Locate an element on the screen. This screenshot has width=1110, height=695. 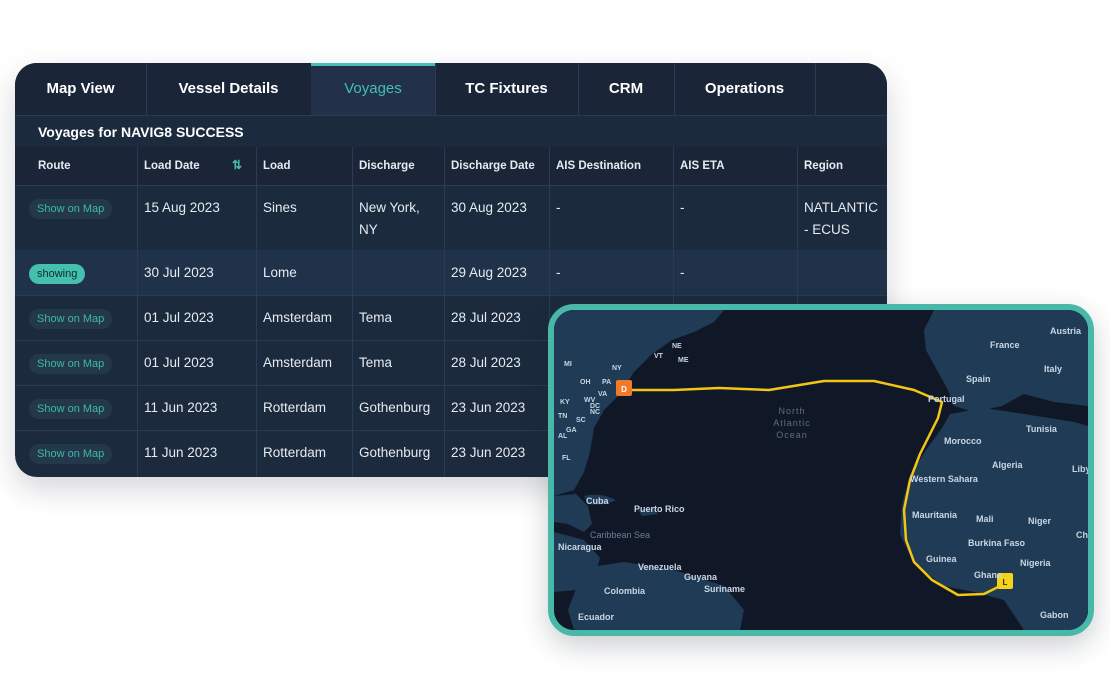
map-label: Morocco is located at coordinates (963, 441).